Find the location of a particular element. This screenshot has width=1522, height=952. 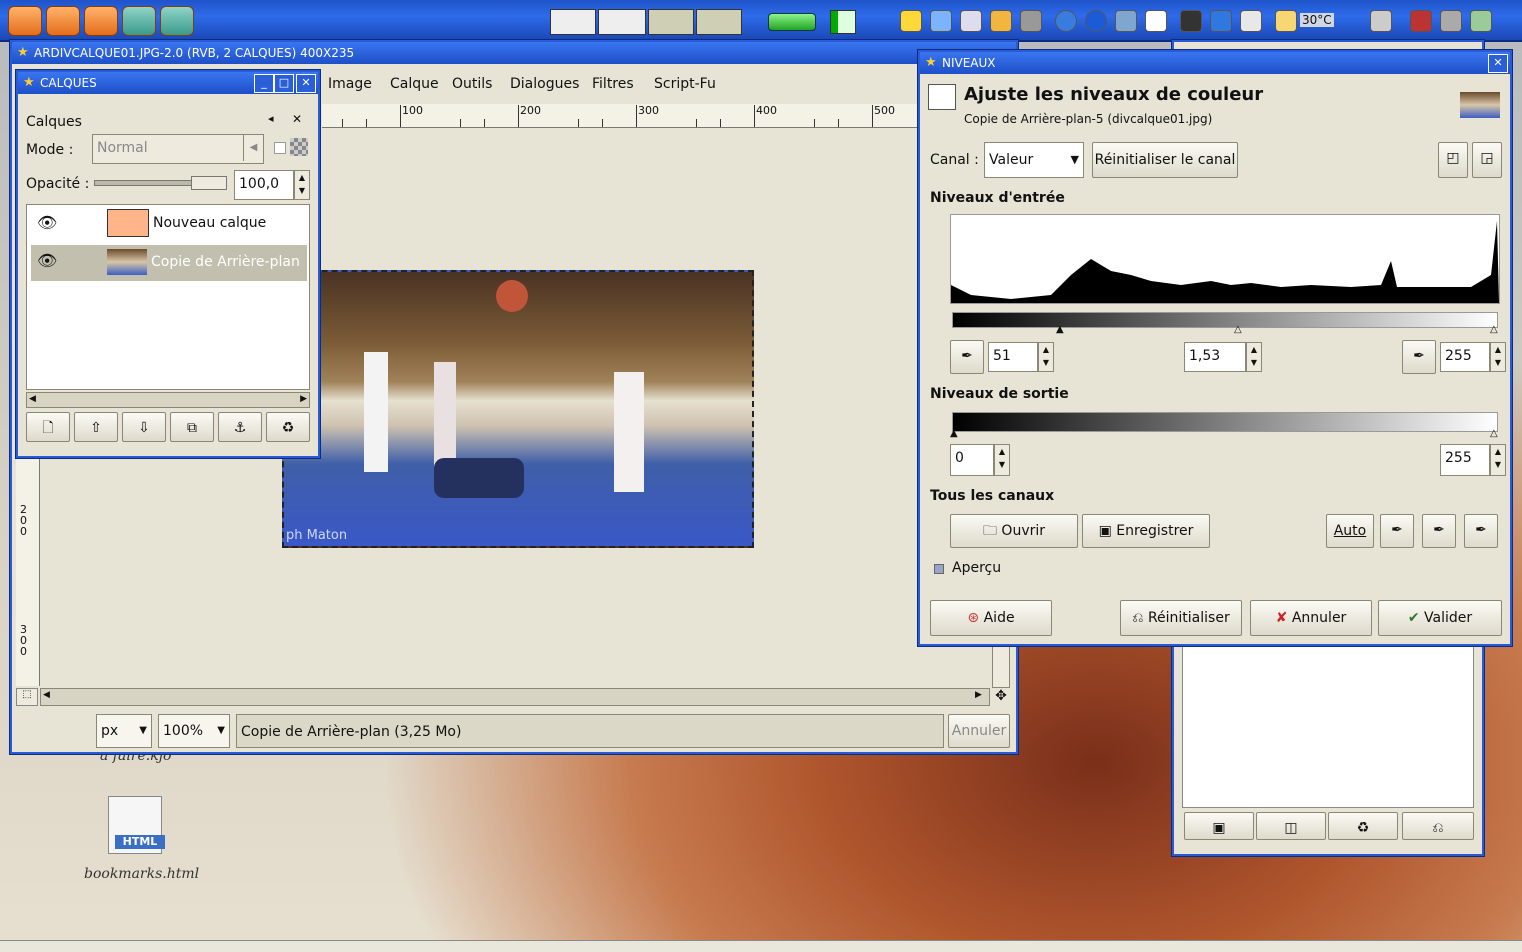

star-icon is located at coordinates (911, 21).